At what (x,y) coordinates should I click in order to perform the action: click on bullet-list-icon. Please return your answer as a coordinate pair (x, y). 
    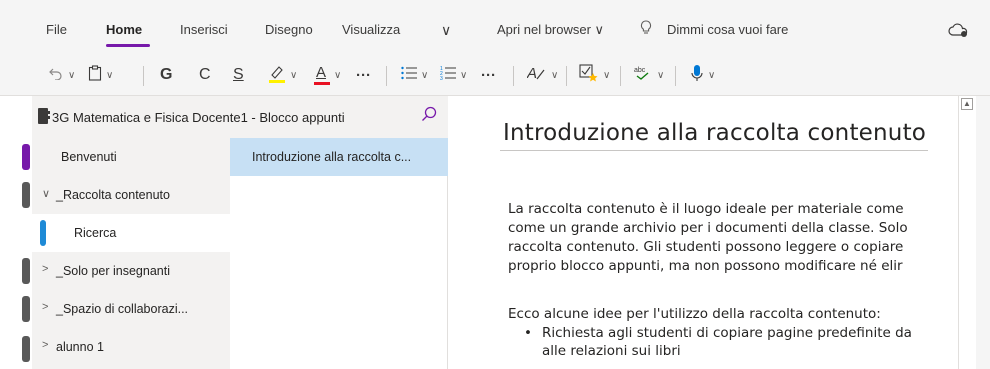
    Looking at the image, I should click on (409, 75).